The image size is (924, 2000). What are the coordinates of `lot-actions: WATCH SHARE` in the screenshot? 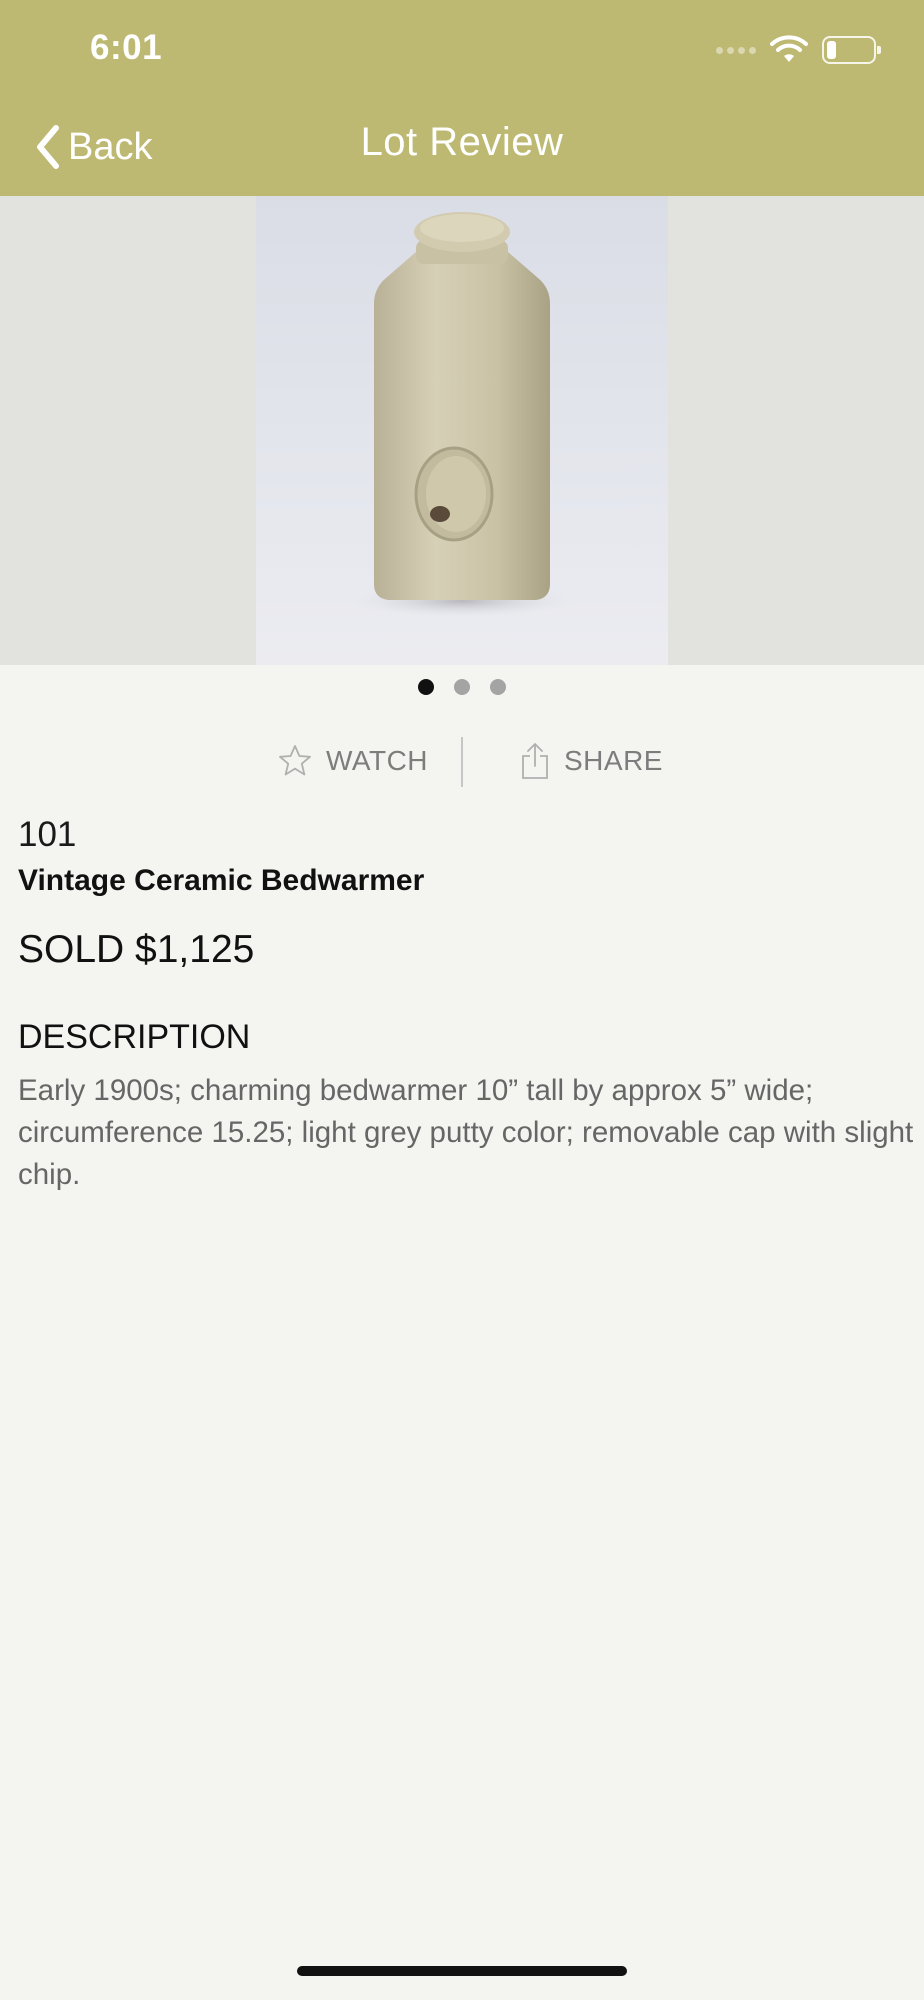 It's located at (462, 761).